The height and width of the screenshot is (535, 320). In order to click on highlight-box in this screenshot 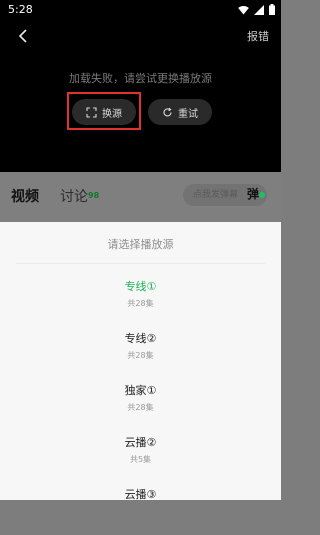, I will do `click(104, 111)`.